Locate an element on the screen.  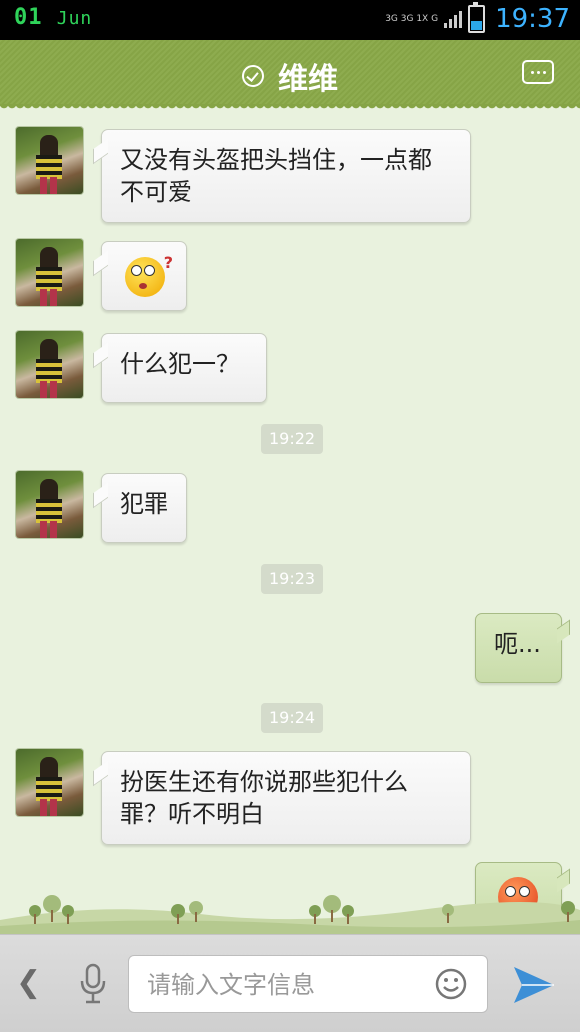
title-group: 维维 is located at coordinates (290, 76).